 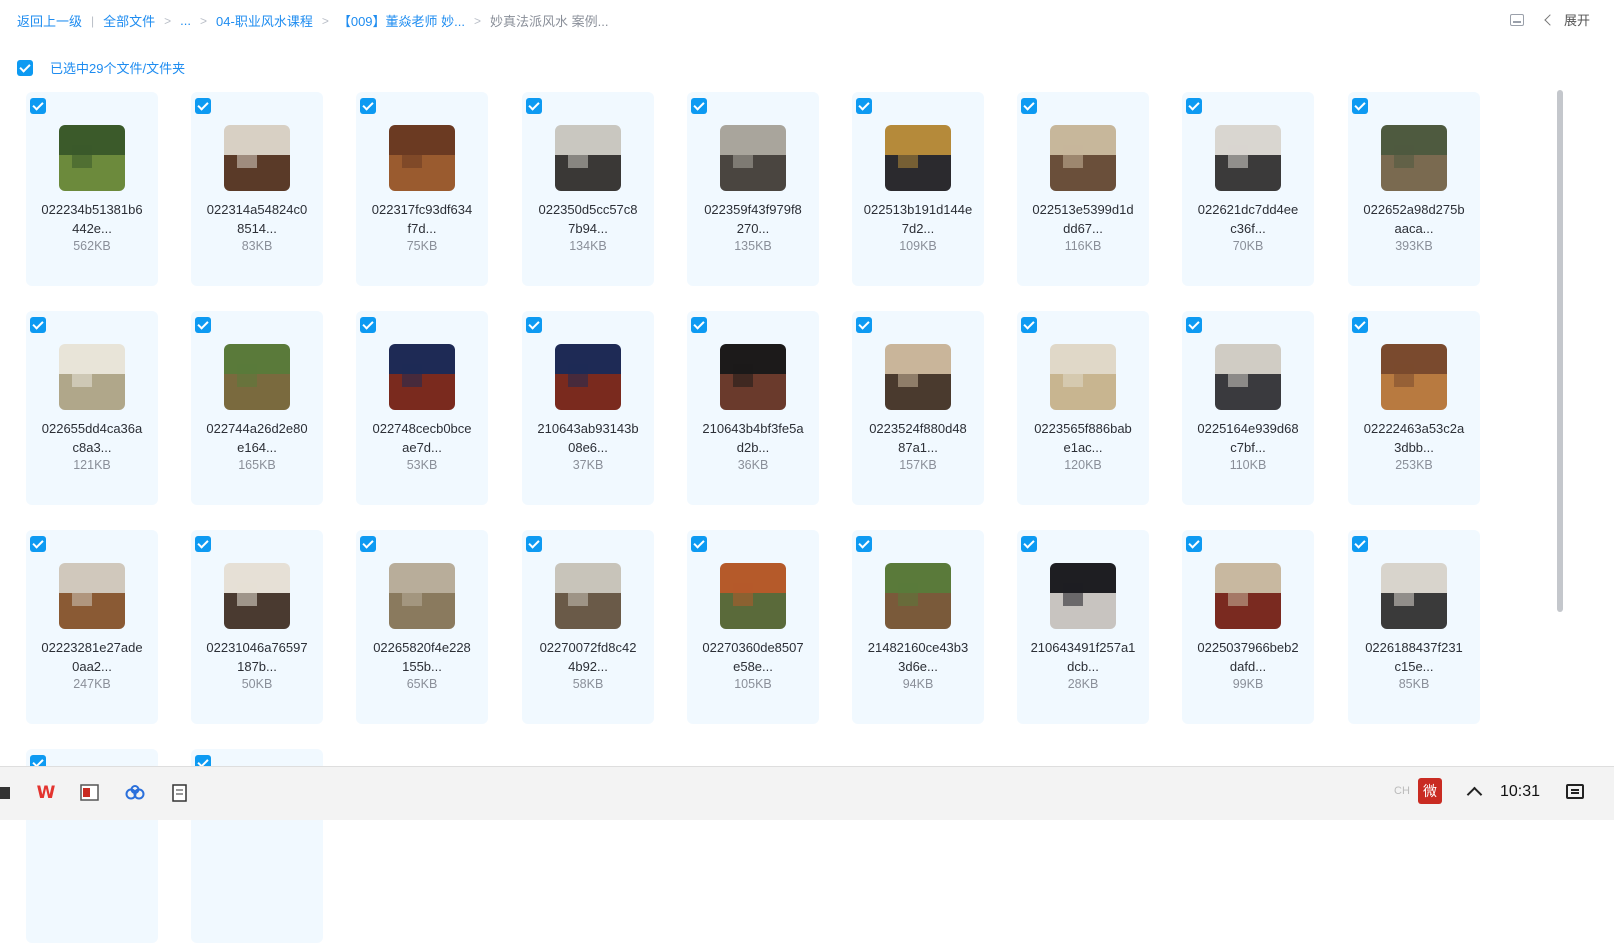 I want to click on notification-icon, so click(x=1575, y=791).